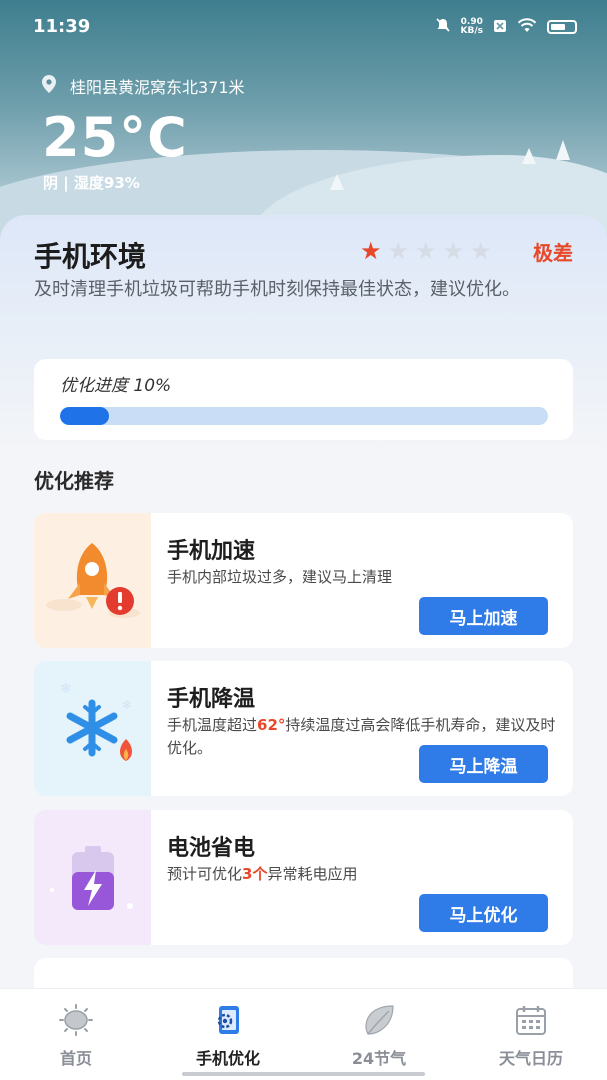  I want to click on card-title: 手机降温, so click(211, 699).